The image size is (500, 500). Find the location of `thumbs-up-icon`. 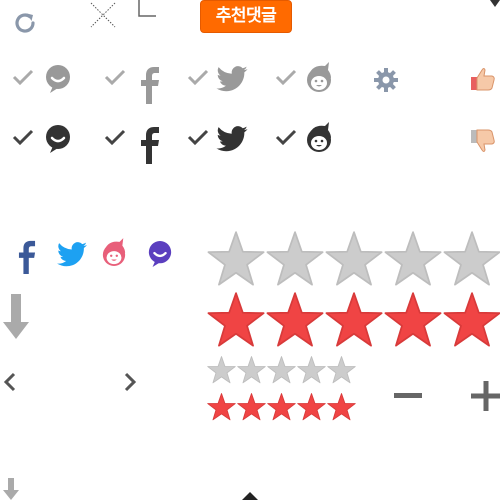

thumbs-up-icon is located at coordinates (483, 79).